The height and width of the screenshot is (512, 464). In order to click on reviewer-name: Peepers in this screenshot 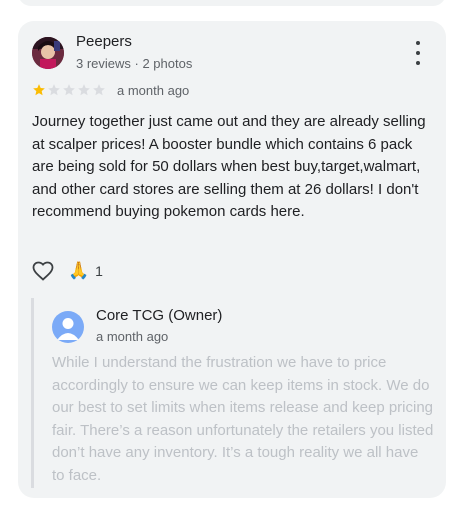, I will do `click(104, 41)`.